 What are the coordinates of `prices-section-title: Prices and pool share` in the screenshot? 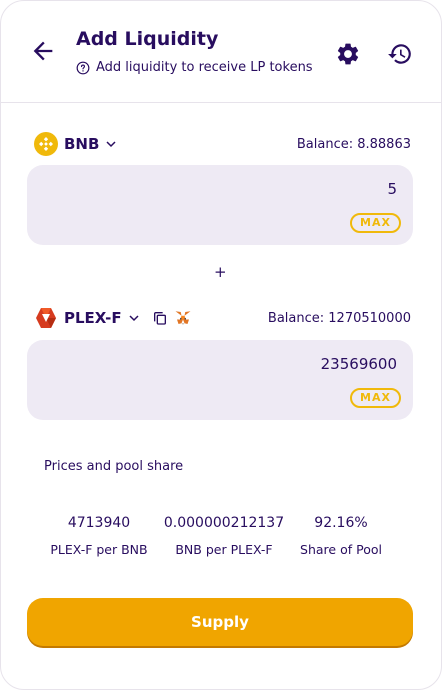 It's located at (114, 466).